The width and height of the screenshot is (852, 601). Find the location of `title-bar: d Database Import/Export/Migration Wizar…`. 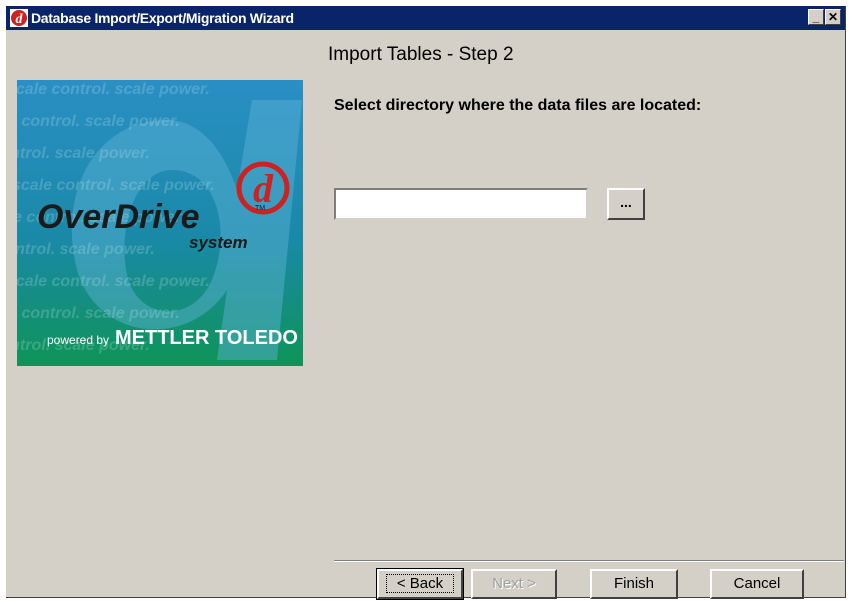

title-bar: d Database Import/Export/Migration Wizar… is located at coordinates (425, 18).